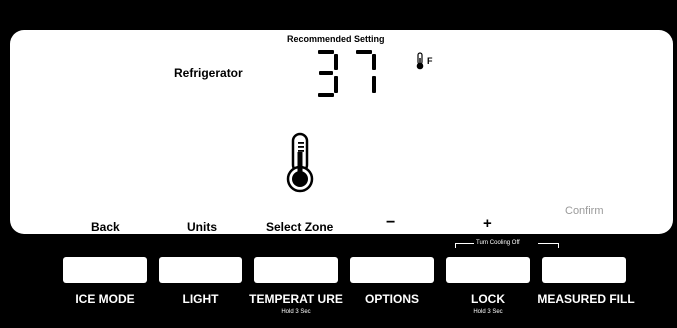  I want to click on temperature-unit: F, so click(430, 61).